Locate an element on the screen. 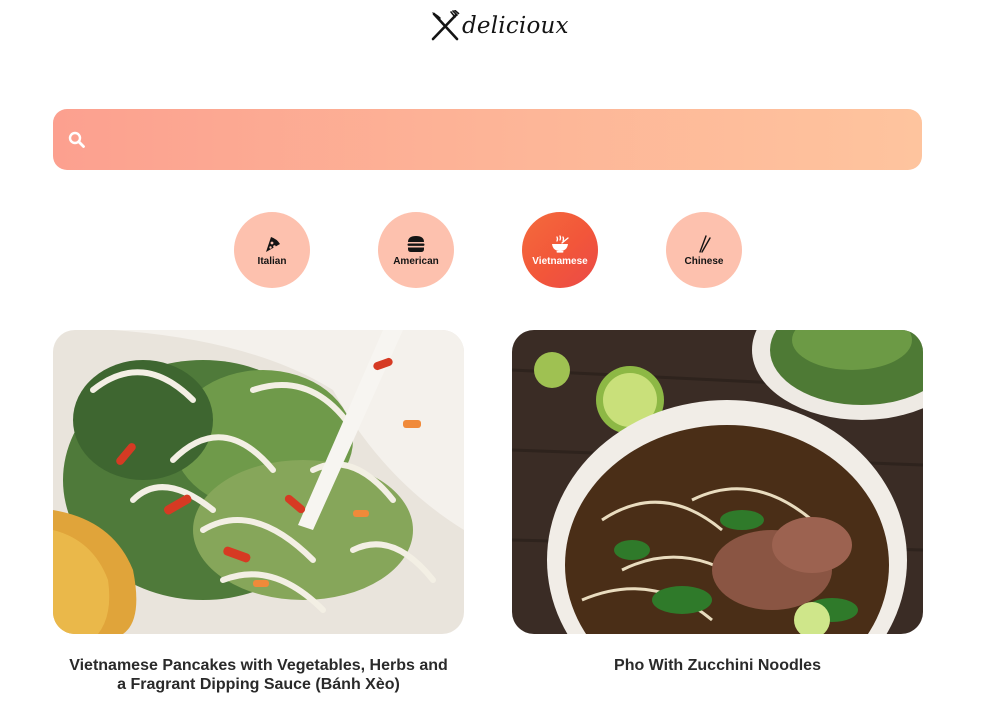  noodle-bowl-icon is located at coordinates (560, 243).